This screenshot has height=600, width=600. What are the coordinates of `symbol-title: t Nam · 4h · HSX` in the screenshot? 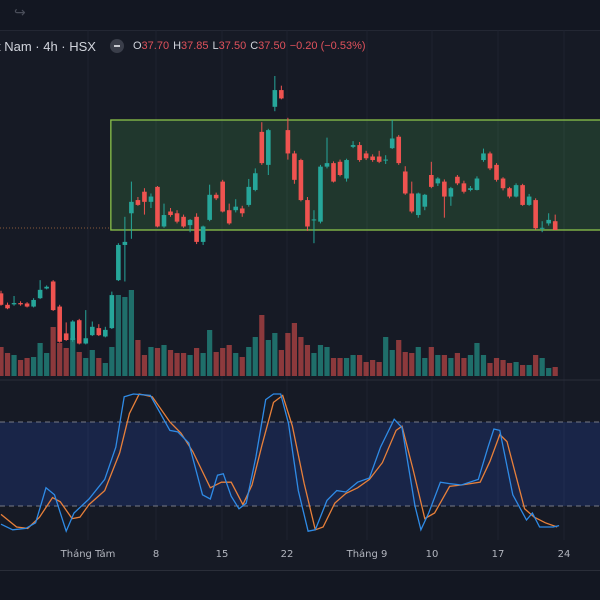 It's located at (48, 46).